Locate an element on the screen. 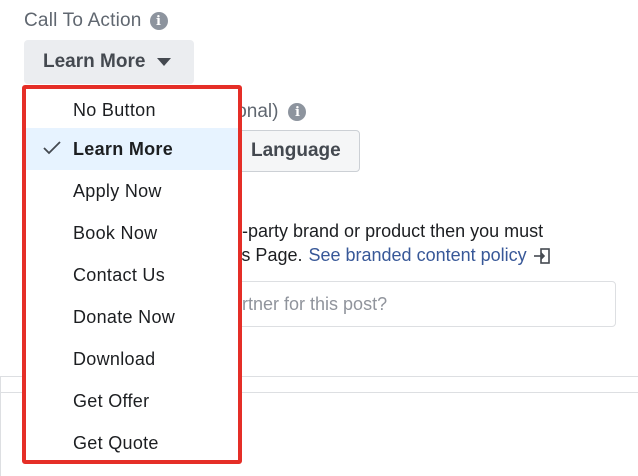 The height and width of the screenshot is (476, 638). dropdown-item-label: Download is located at coordinates (114, 358).